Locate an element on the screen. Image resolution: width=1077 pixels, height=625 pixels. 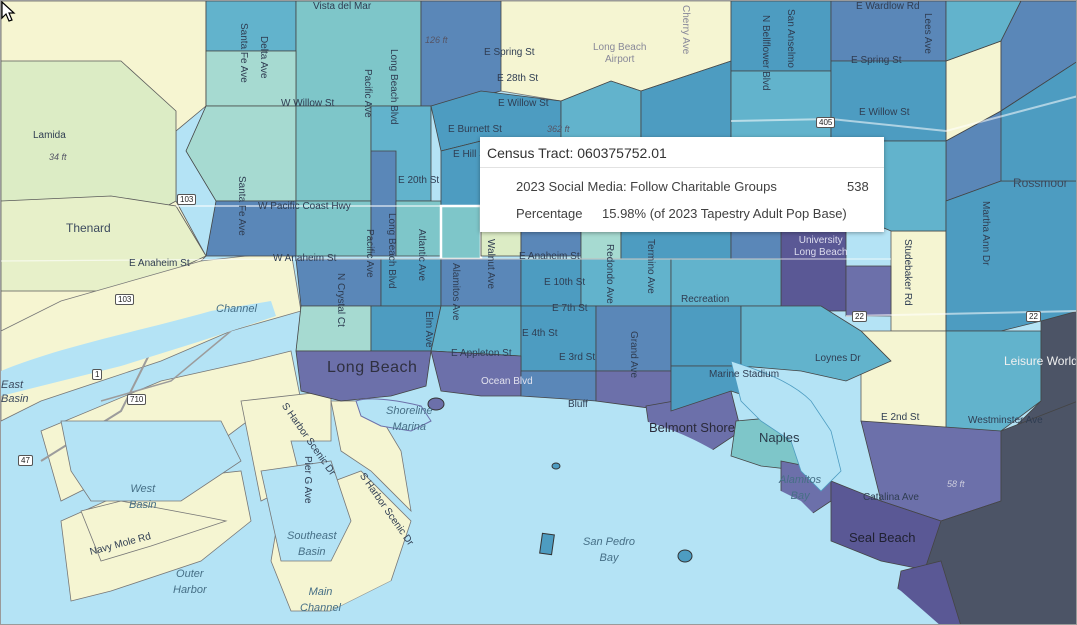
label-anaheim-west: E Anaheim St is located at coordinates (159, 263).